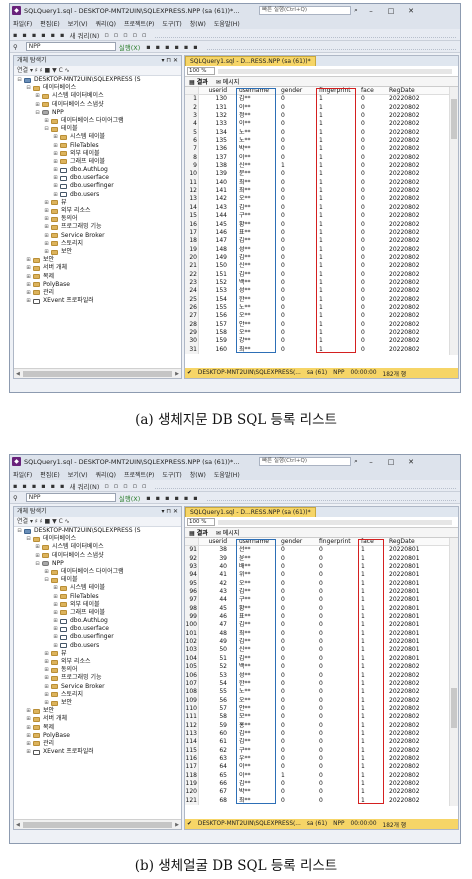  What do you see at coordinates (256, 726) in the screenshot?
I see `table-cell: 홍**` at bounding box center [256, 726].